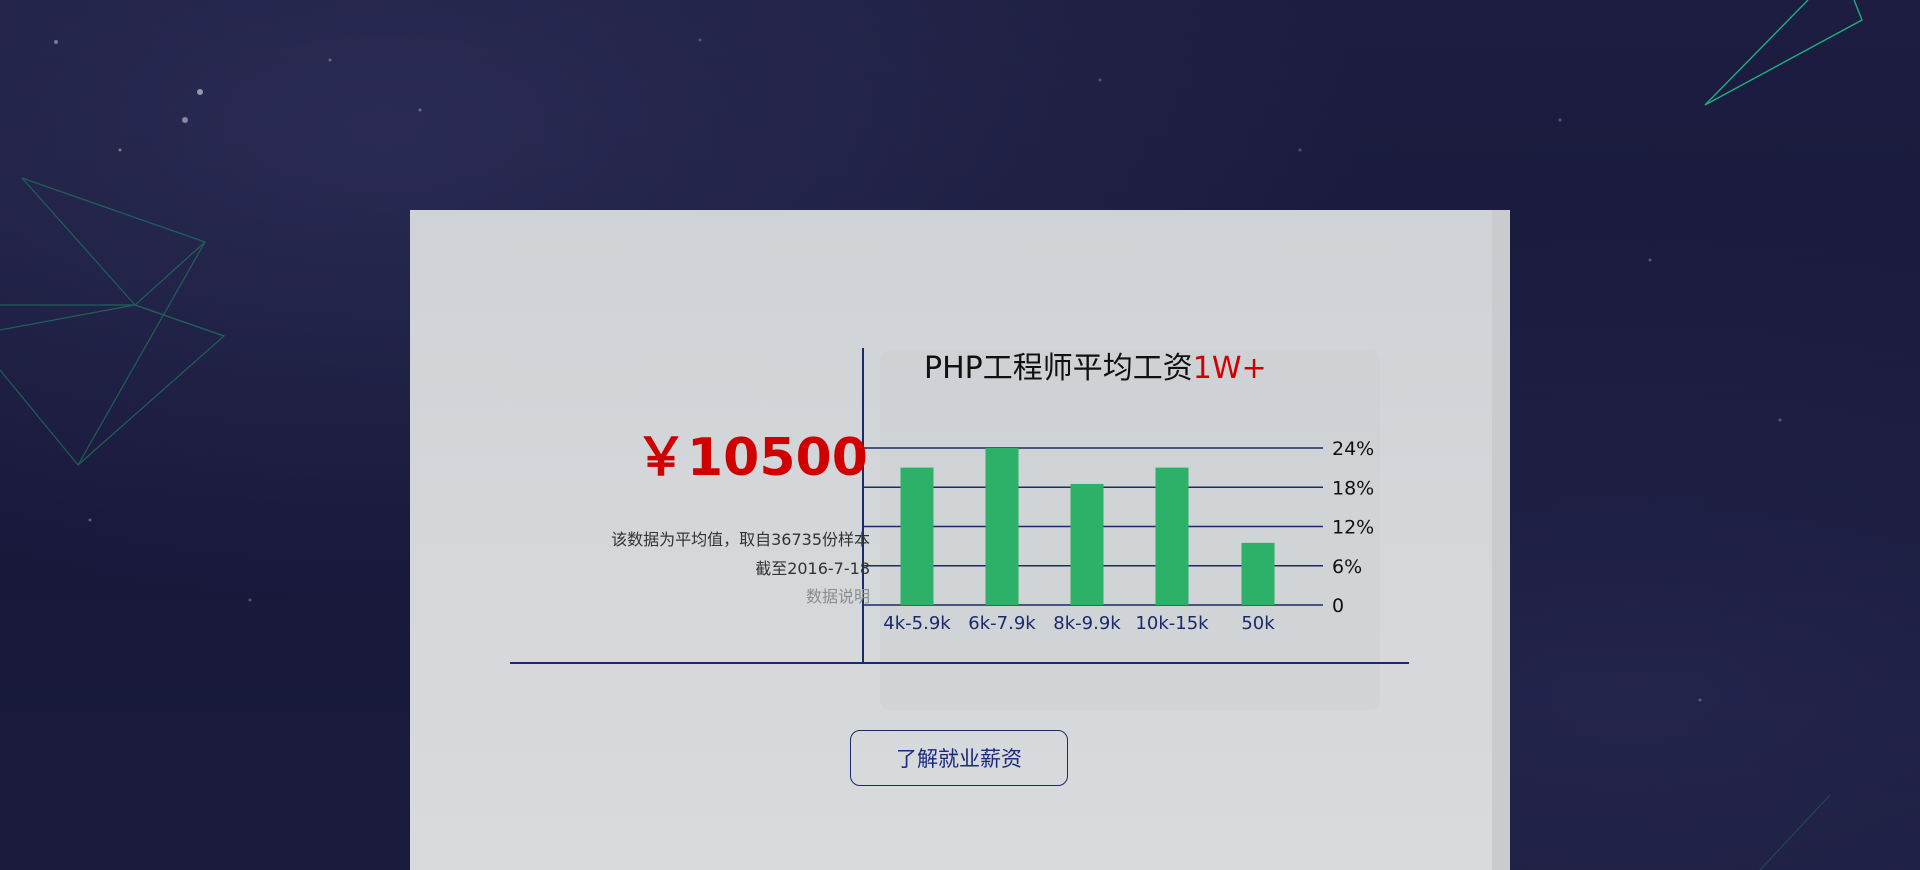 The width and height of the screenshot is (1920, 870). Describe the element at coordinates (1058, 368) in the screenshot. I see `chart-title-main: PHP工程师平均工资` at that location.